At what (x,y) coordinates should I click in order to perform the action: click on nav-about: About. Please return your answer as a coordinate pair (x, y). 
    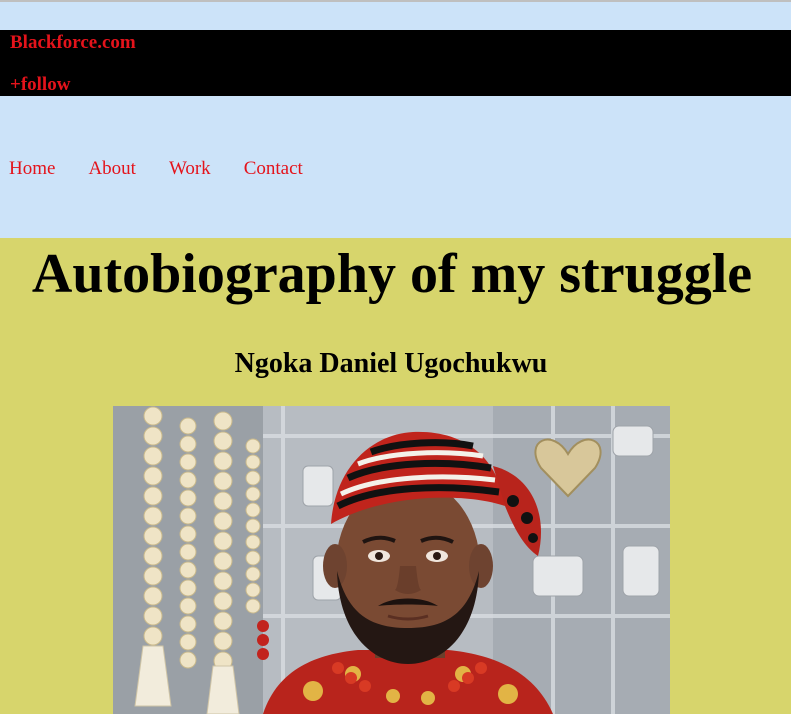
    Looking at the image, I should click on (112, 169).